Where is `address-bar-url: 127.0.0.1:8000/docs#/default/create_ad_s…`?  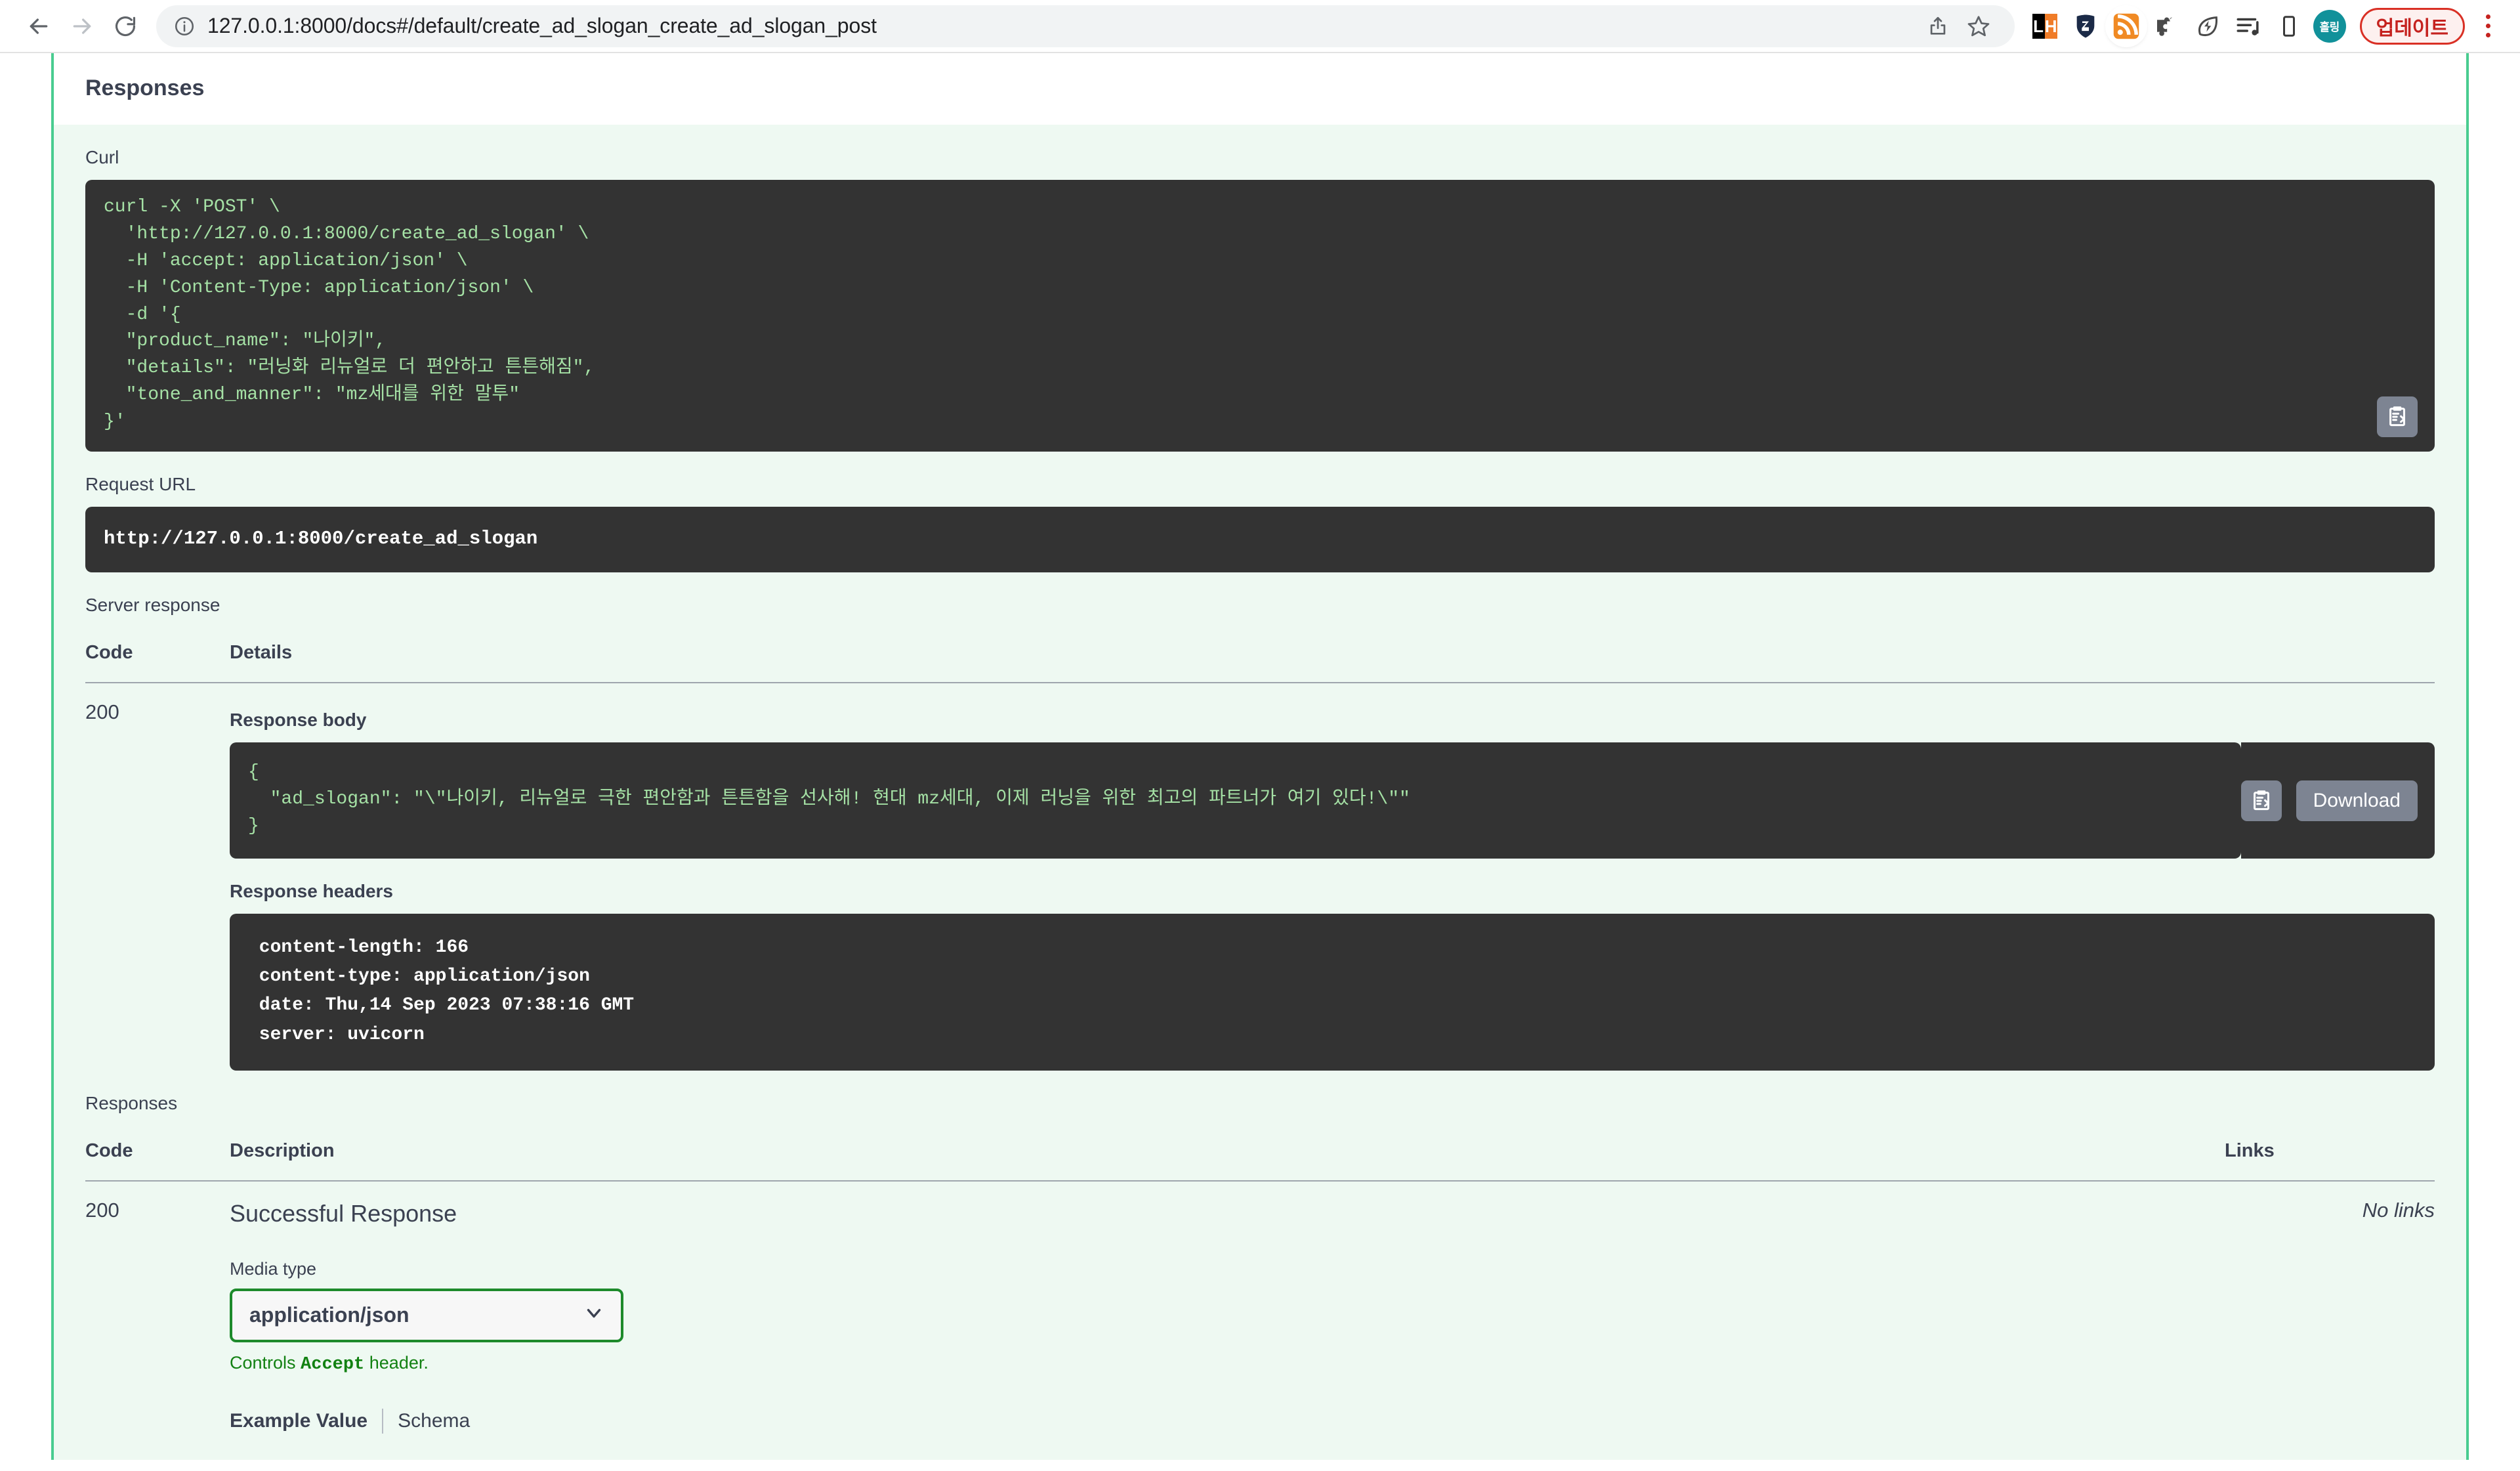 address-bar-url: 127.0.0.1:8000/docs#/default/create_ad_s… is located at coordinates (542, 26).